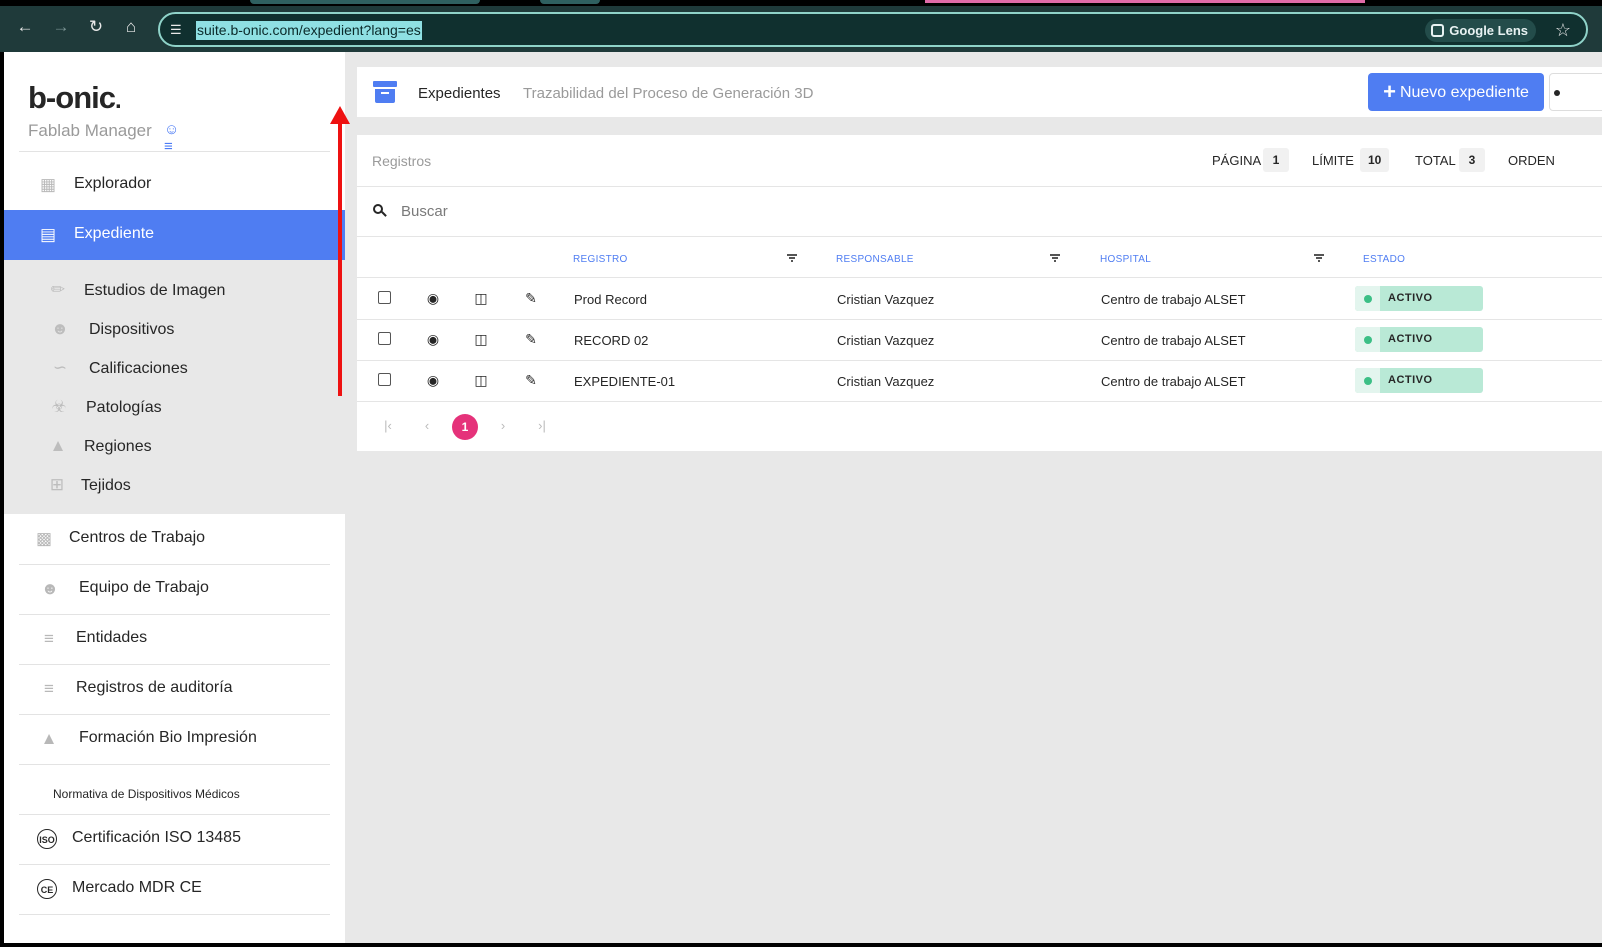 The image size is (1602, 947). What do you see at coordinates (1237, 160) in the screenshot?
I see `pagina-label: PÁGINA` at bounding box center [1237, 160].